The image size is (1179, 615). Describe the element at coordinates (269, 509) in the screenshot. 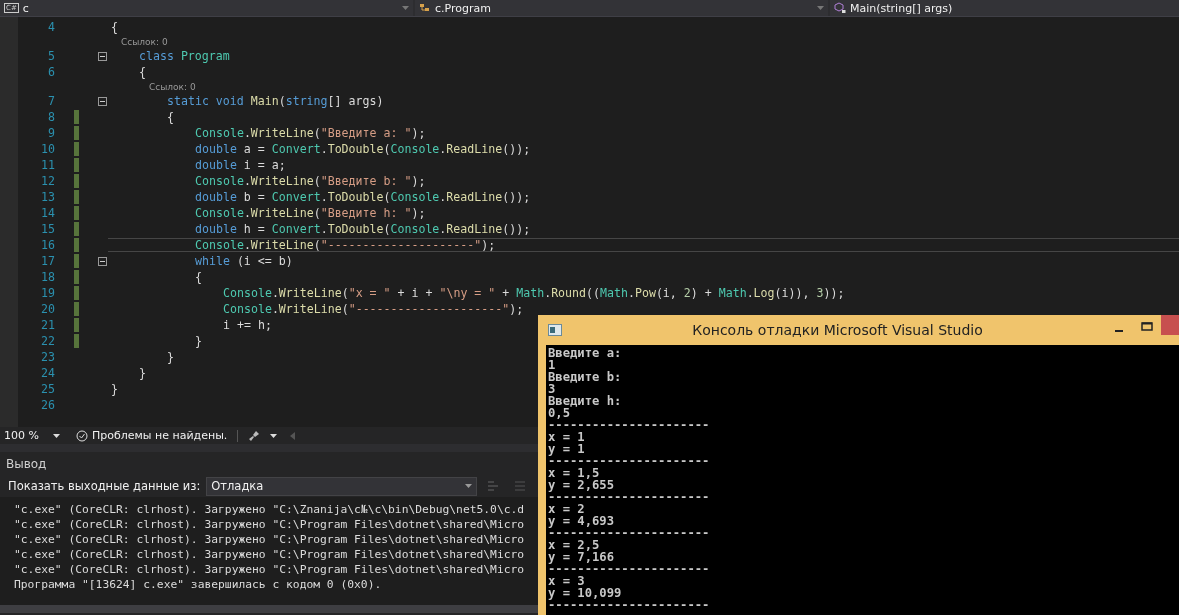

I see `output-line: "c.exe" (CoreCLR: clrhost). Загружено "C:\Znanija\c№\c\bin\Debug\net5.0\c.d` at that location.